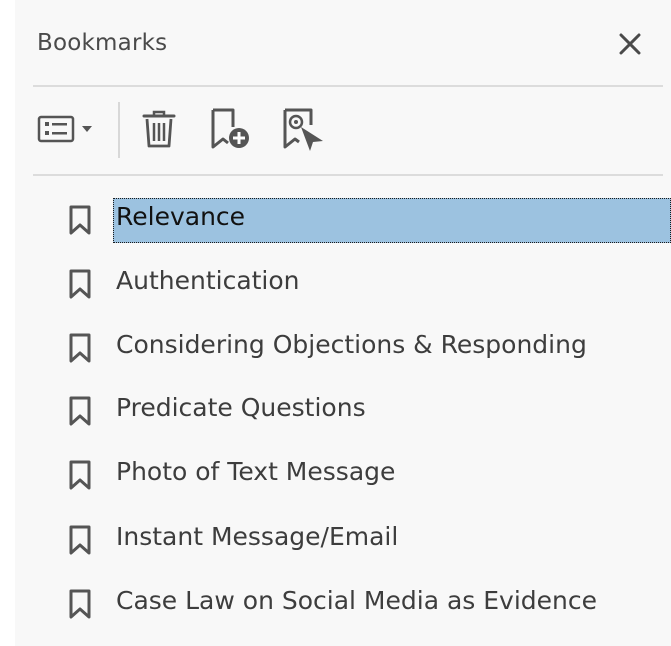  Describe the element at coordinates (256, 471) in the screenshot. I see `bookmark-label: Photo of Text Message` at that location.